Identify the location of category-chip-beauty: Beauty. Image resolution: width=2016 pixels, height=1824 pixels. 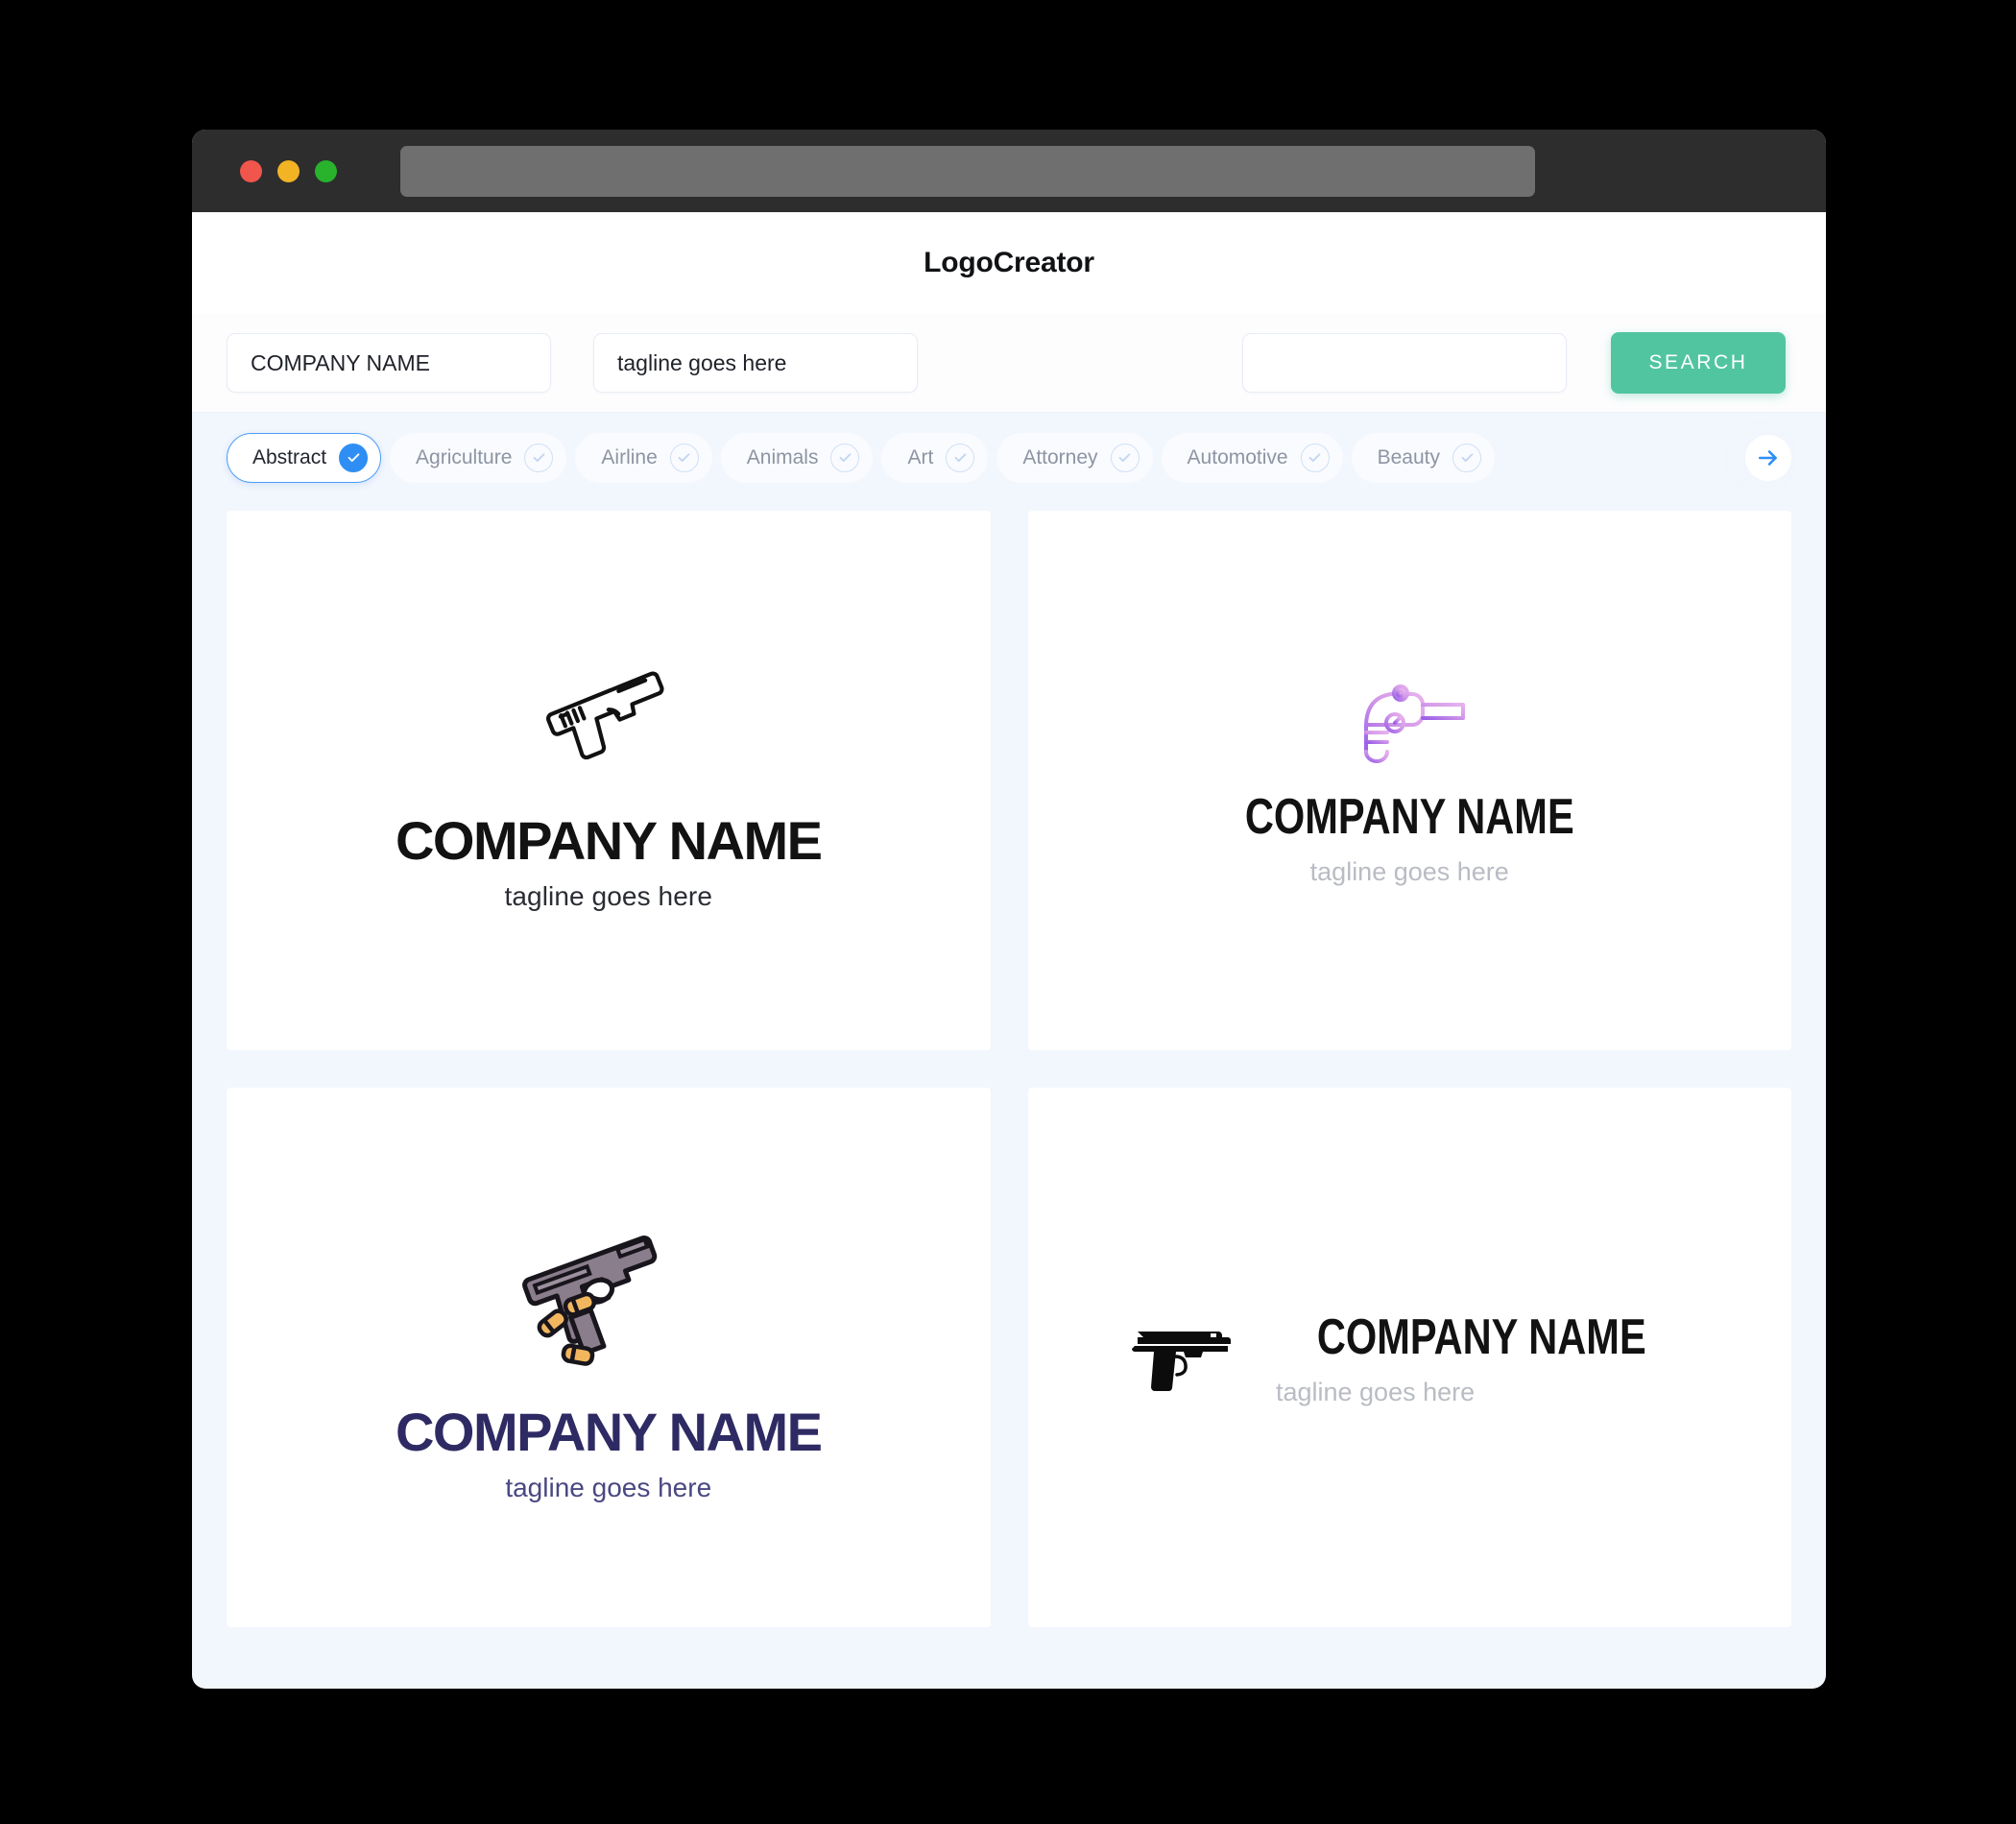
(1423, 458).